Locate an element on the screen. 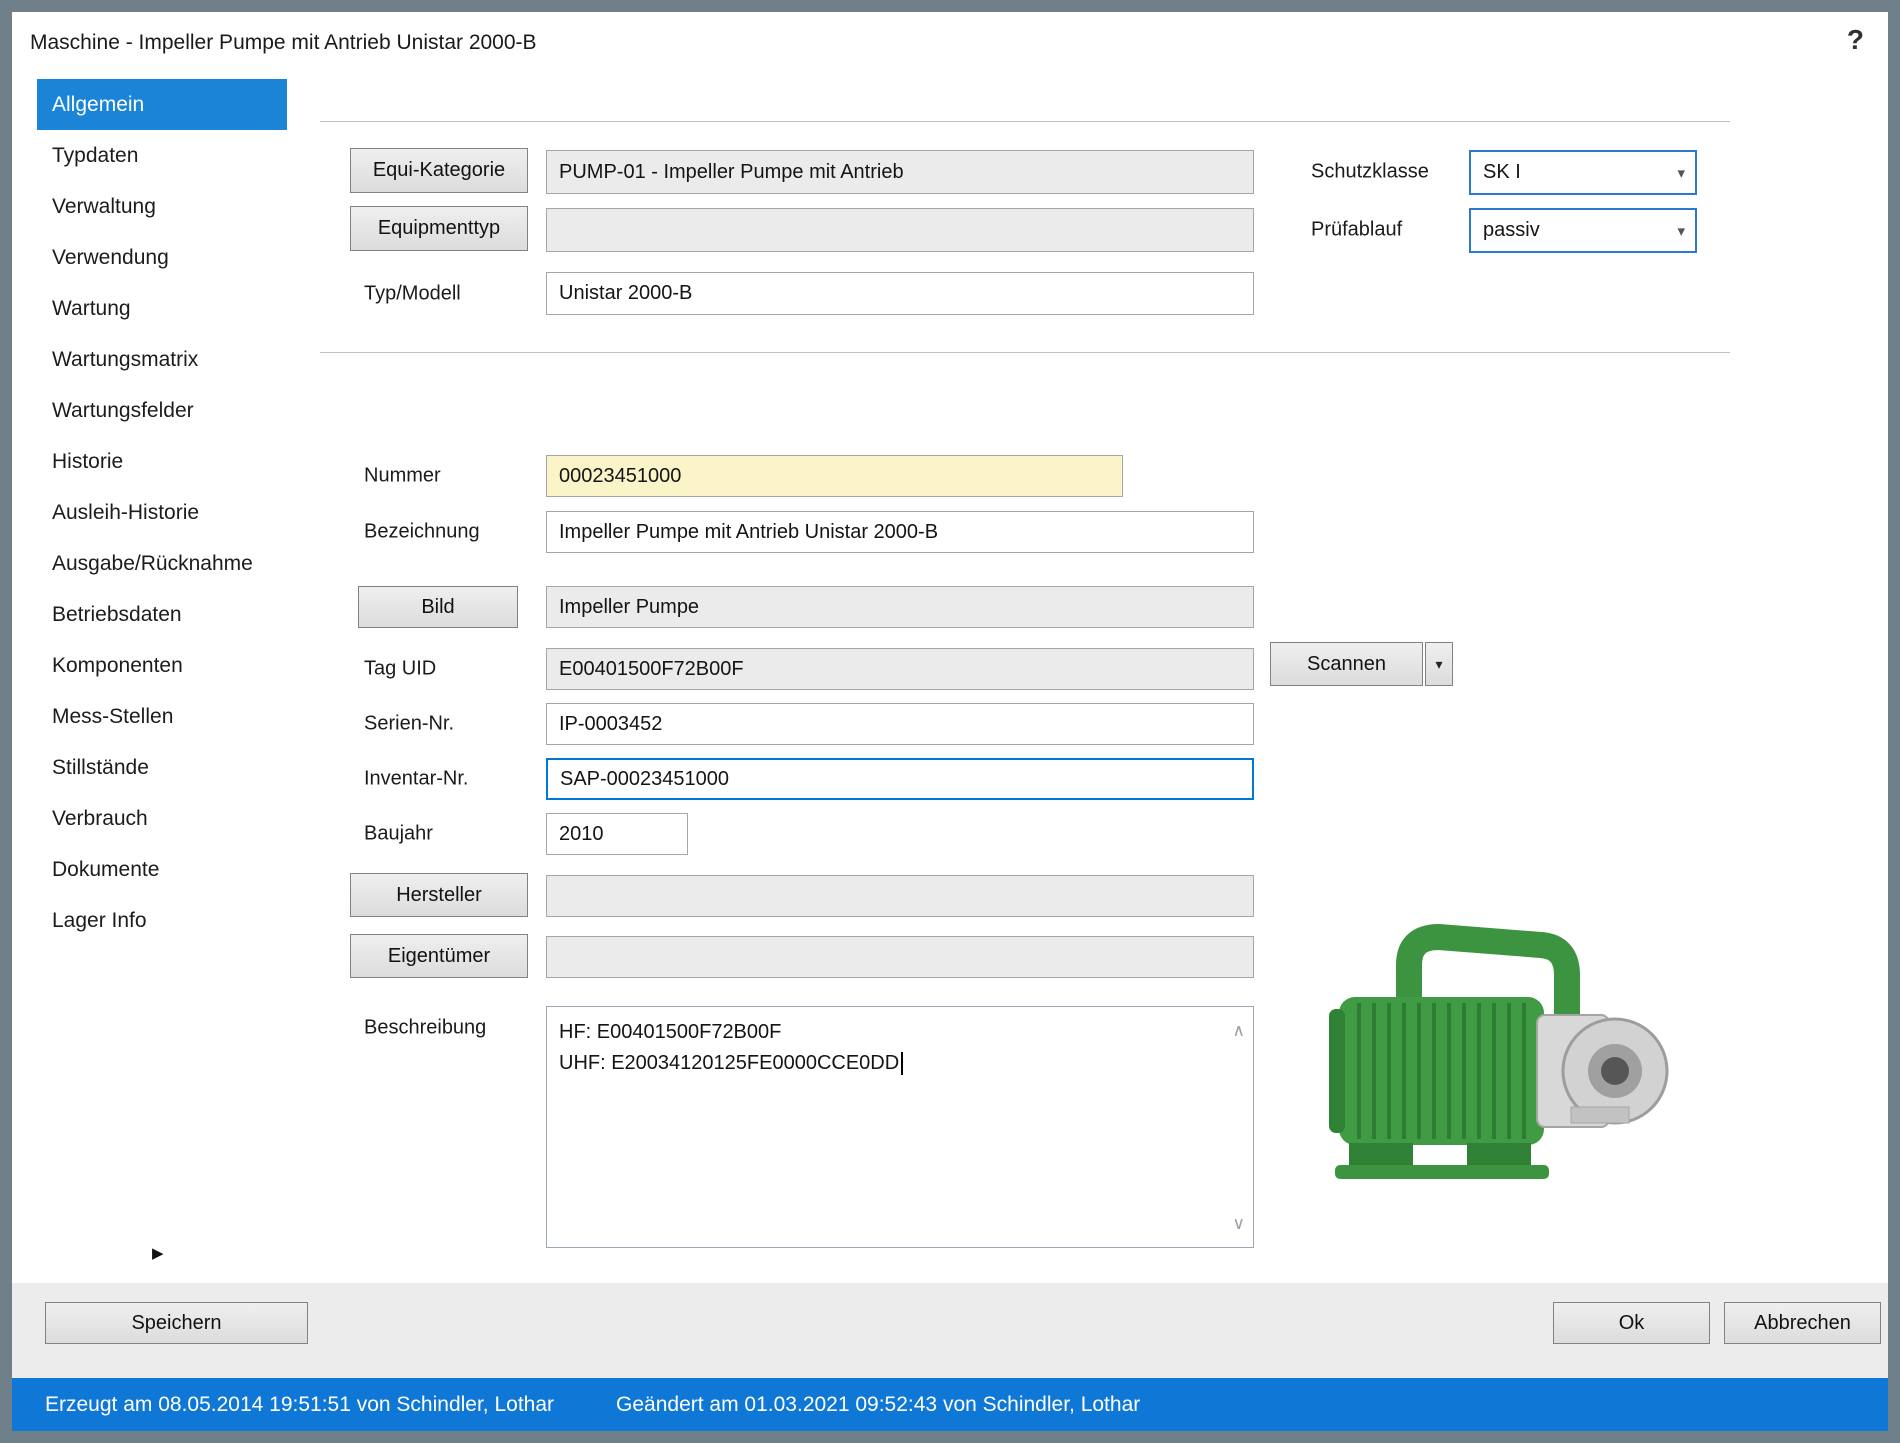 Image resolution: width=1900 pixels, height=1443 pixels. scroll-up-icon: ∧ is located at coordinates (1239, 1030).